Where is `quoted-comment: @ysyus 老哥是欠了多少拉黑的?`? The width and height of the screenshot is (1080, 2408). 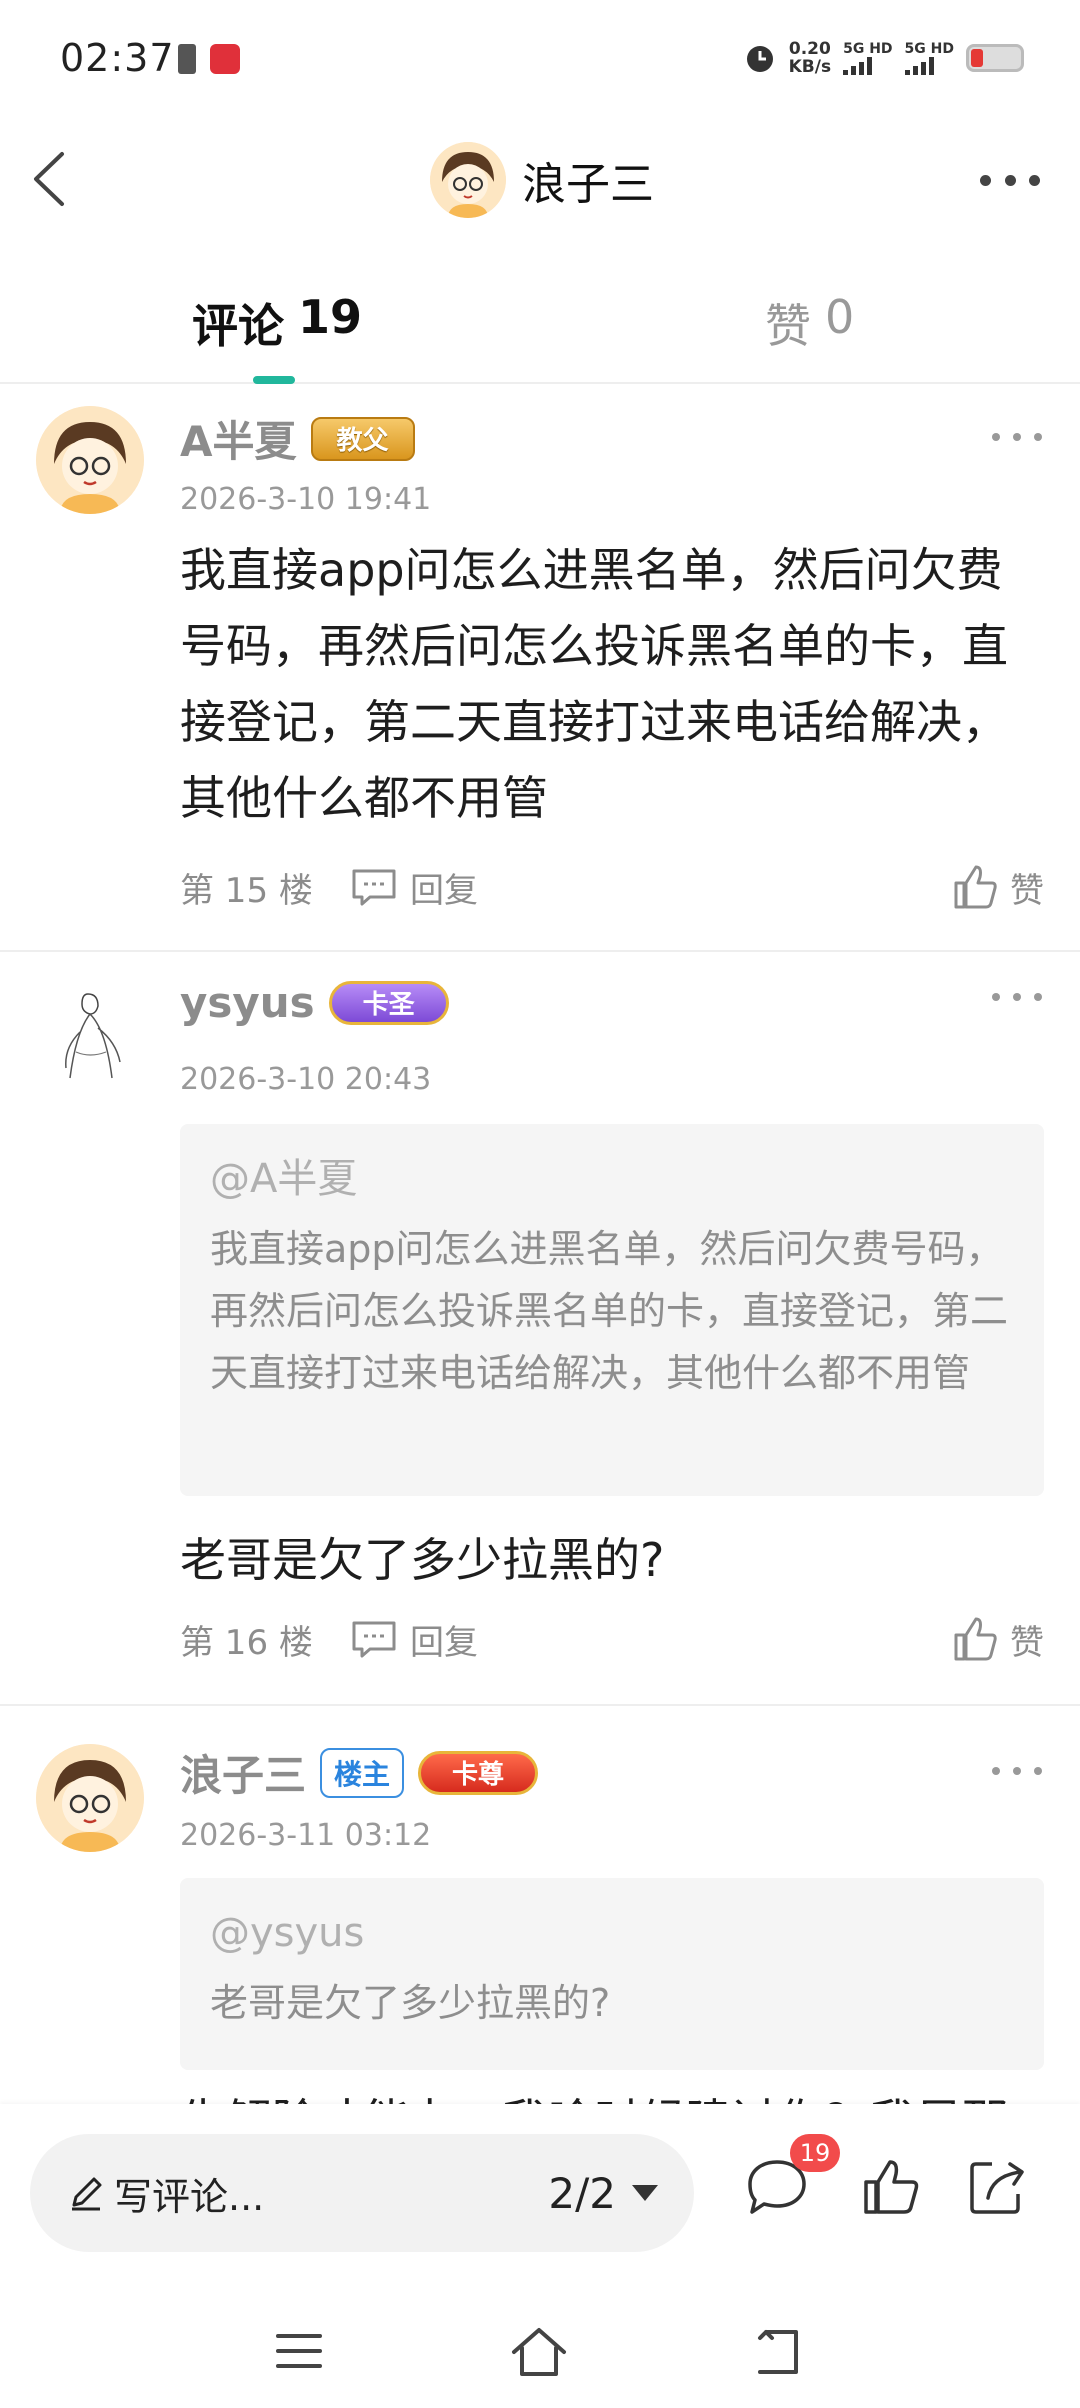 quoted-comment: @ysyus 老哥是欠了多少拉黑的? is located at coordinates (612, 1974).